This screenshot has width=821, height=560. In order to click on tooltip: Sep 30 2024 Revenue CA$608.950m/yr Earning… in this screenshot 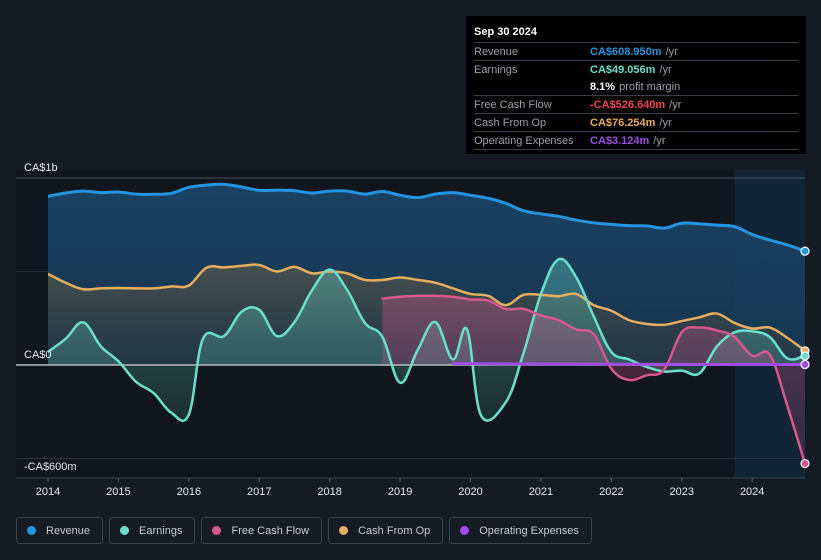, I will do `click(636, 85)`.